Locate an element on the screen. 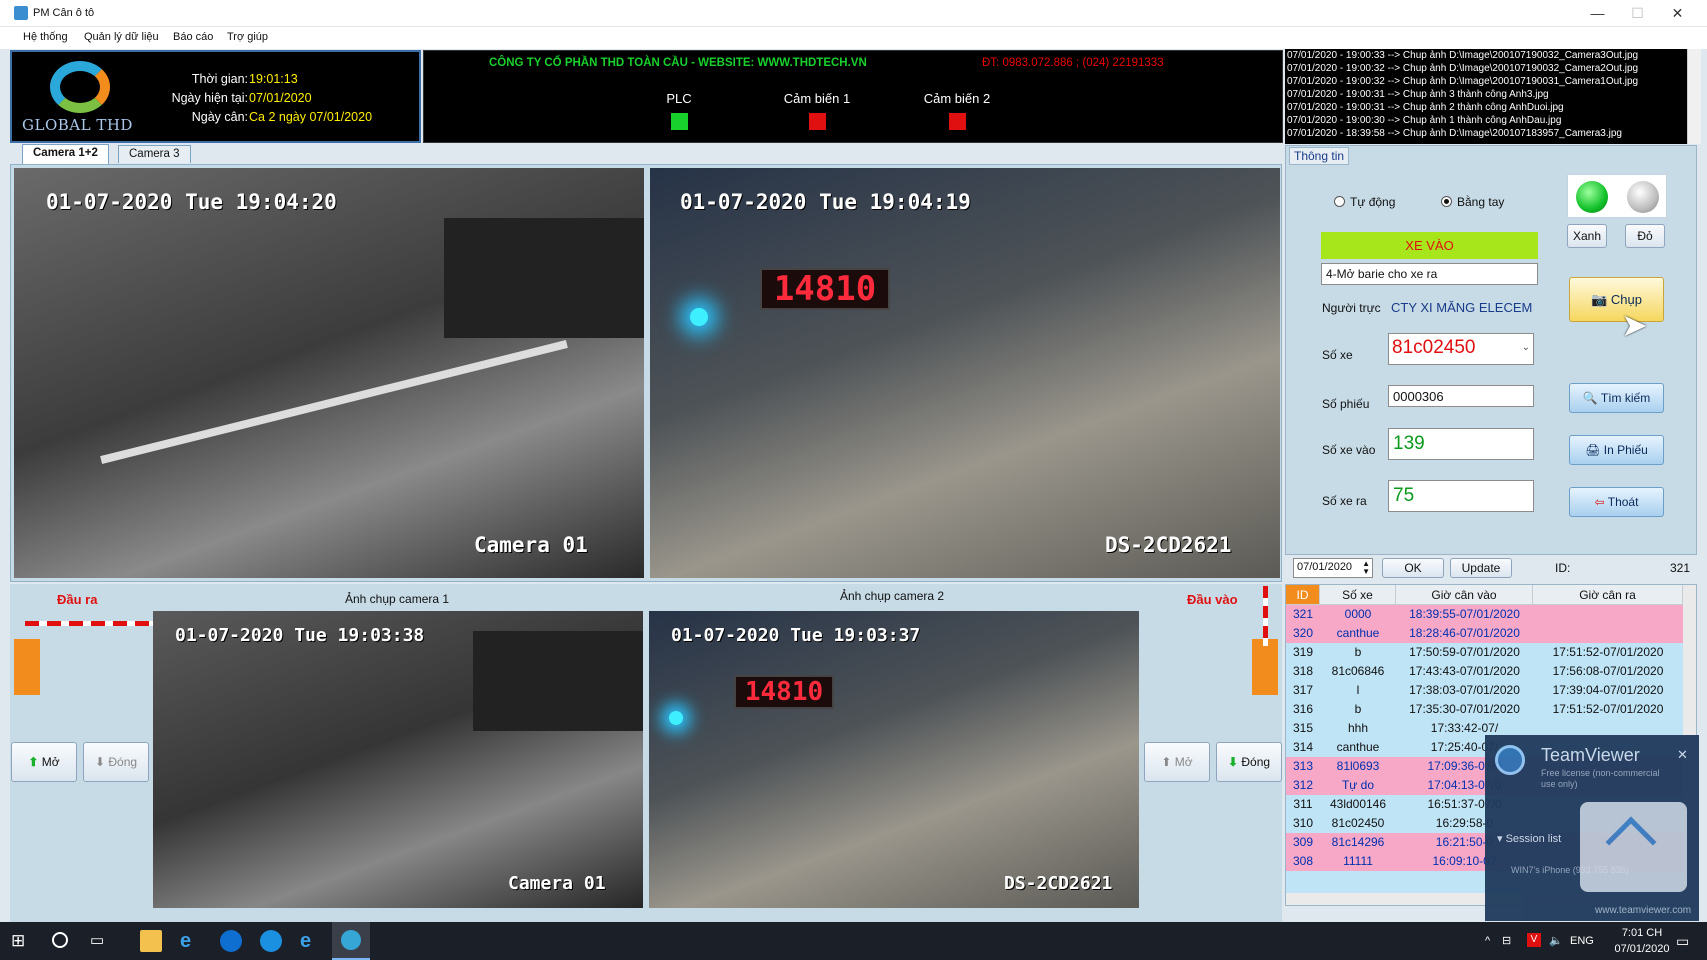 The width and height of the screenshot is (1707, 960). ok-button: OK is located at coordinates (1413, 568).